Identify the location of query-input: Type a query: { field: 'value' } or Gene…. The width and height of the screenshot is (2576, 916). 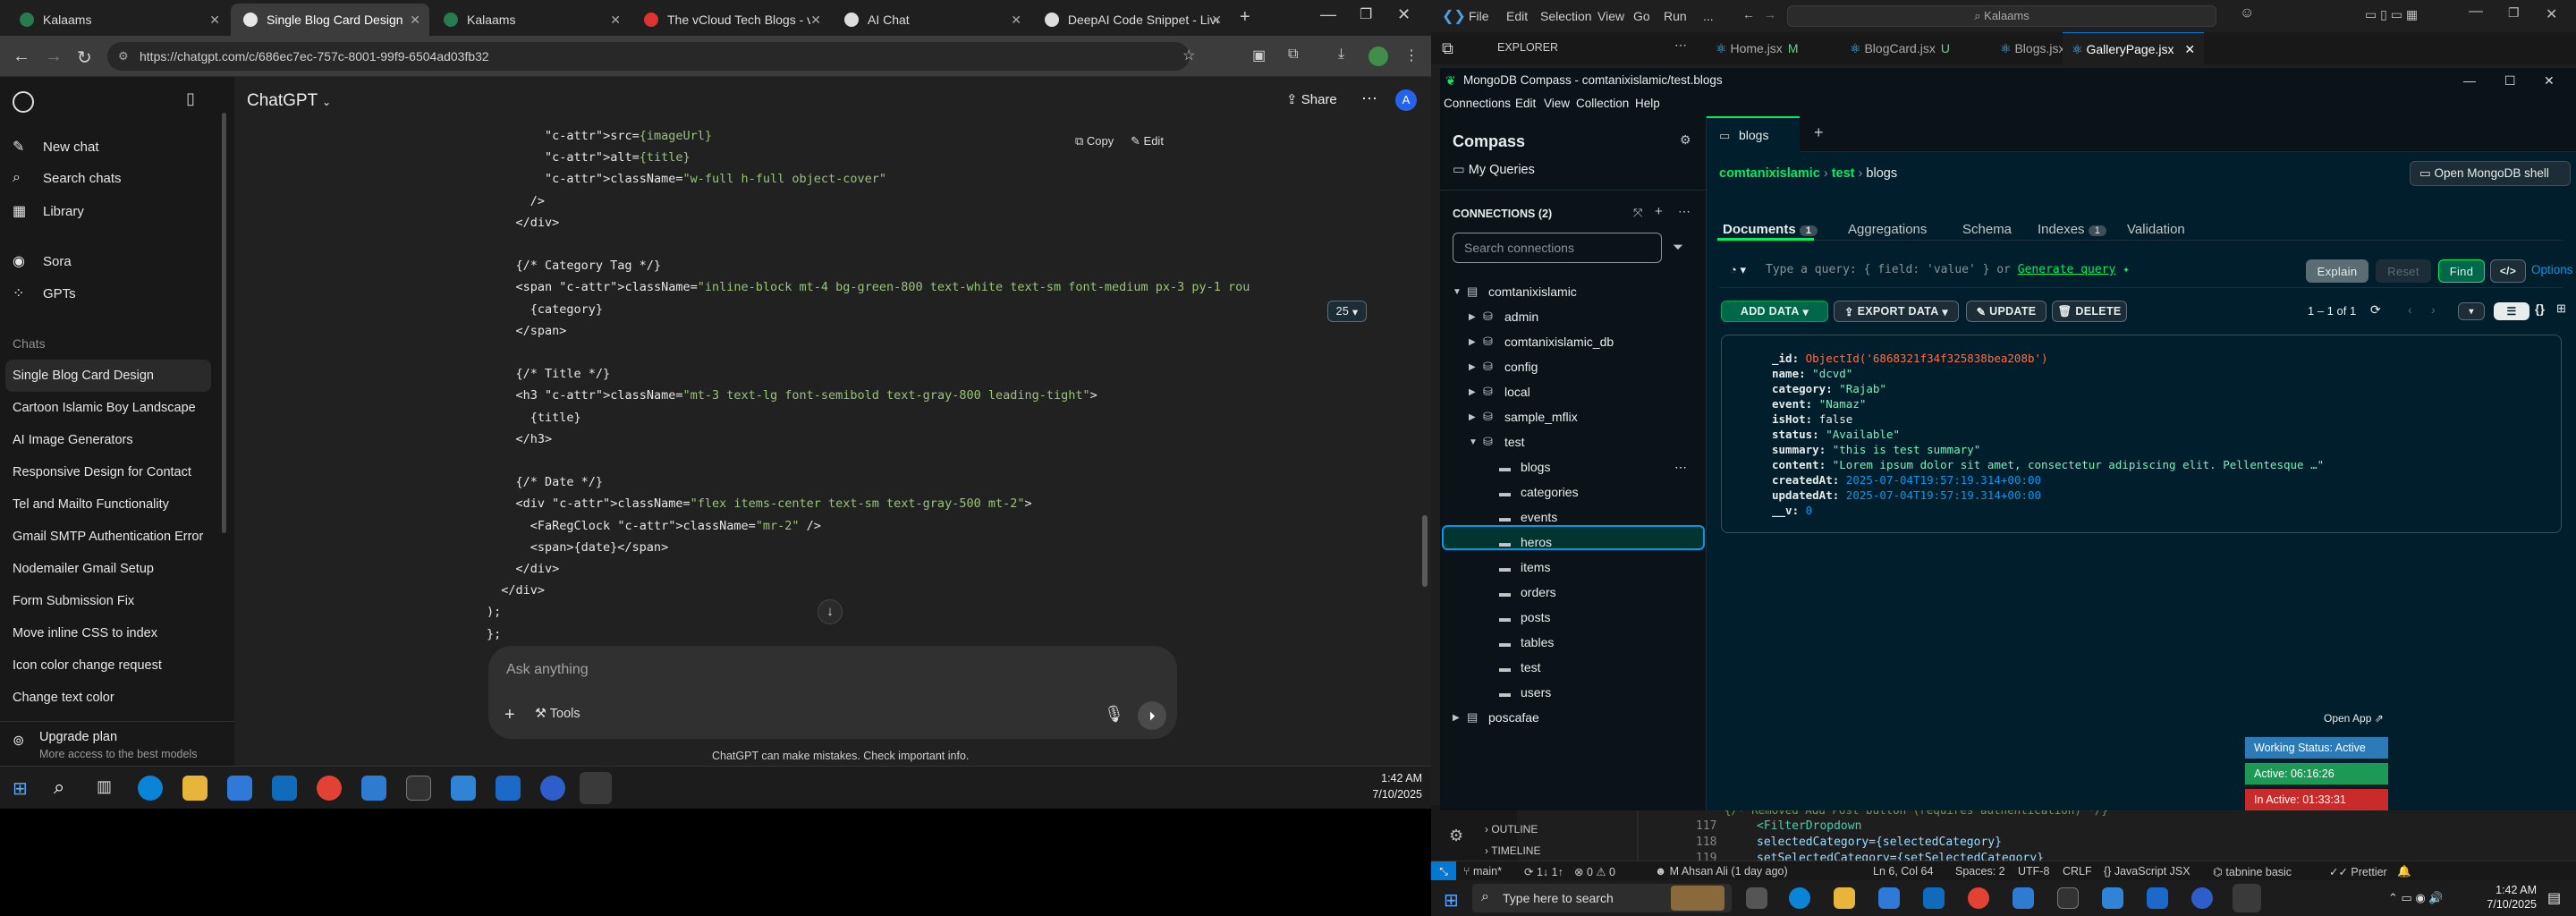
(1948, 269).